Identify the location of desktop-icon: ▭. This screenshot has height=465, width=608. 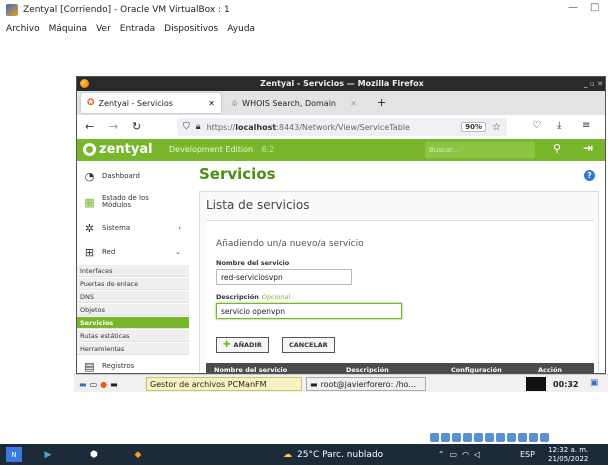
(94, 384).